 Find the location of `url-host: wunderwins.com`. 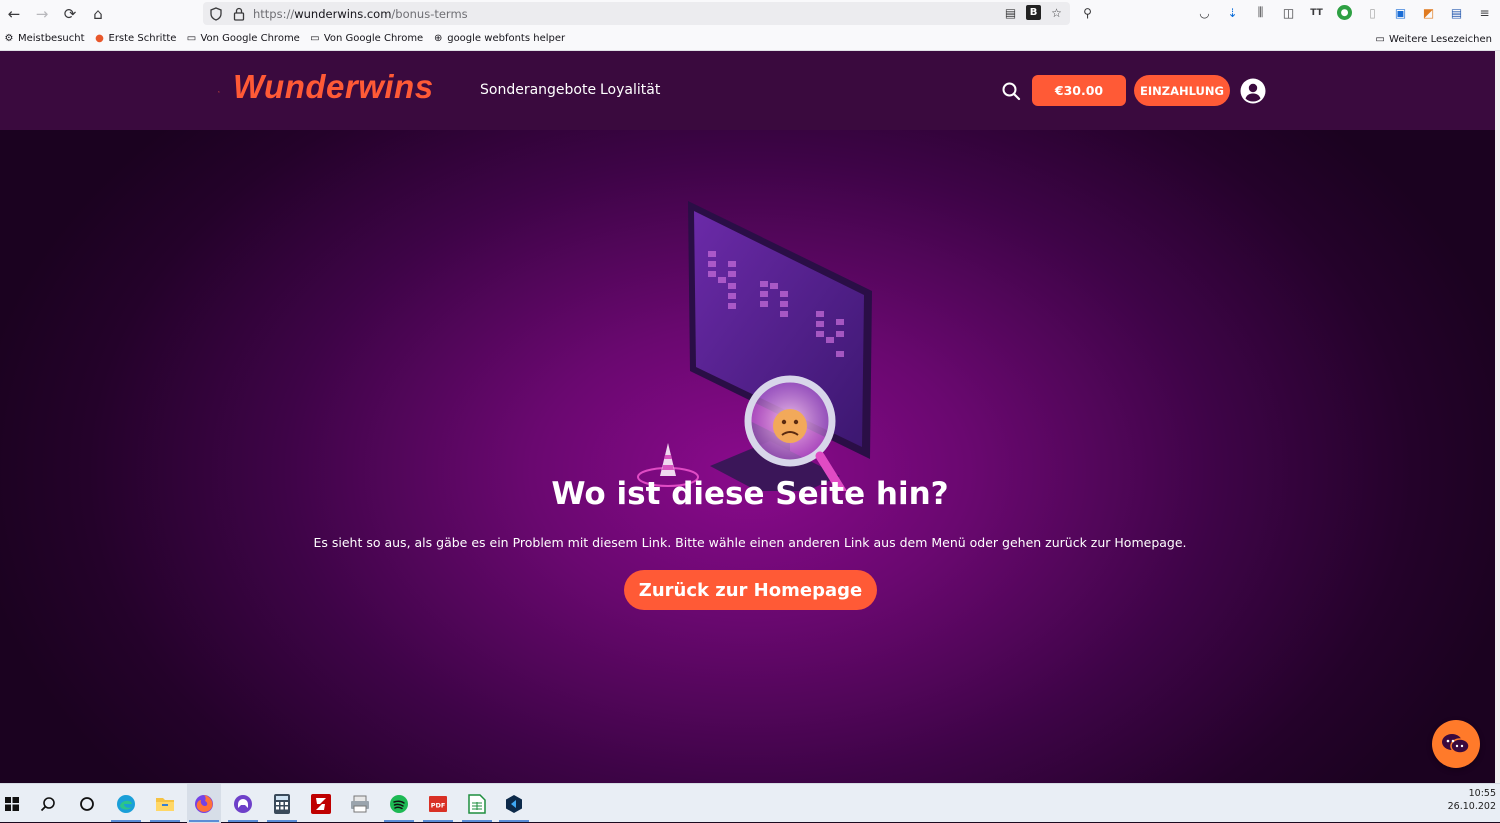

url-host: wunderwins.com is located at coordinates (342, 14).